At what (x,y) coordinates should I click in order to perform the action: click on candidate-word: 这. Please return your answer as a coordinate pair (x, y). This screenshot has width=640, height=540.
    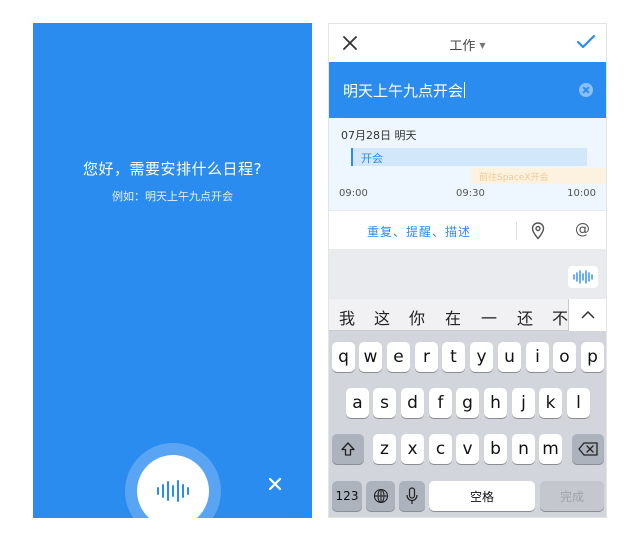
    Looking at the image, I should click on (382, 317).